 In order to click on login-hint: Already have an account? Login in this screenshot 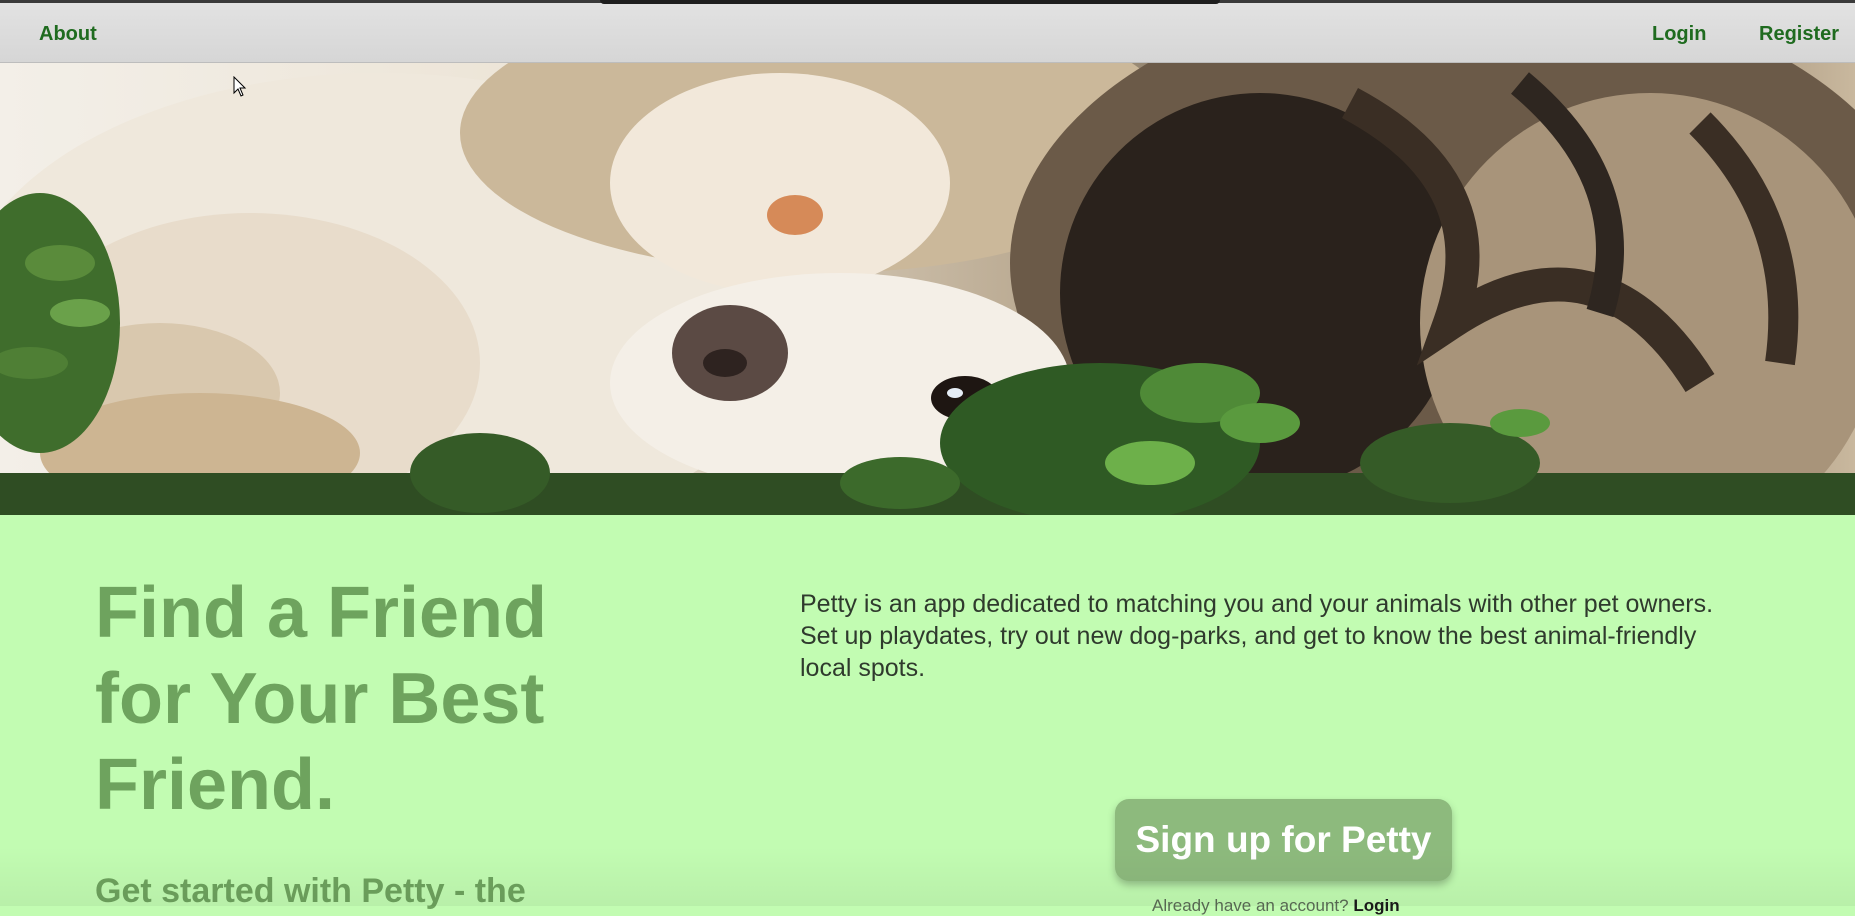, I will do `click(1276, 906)`.